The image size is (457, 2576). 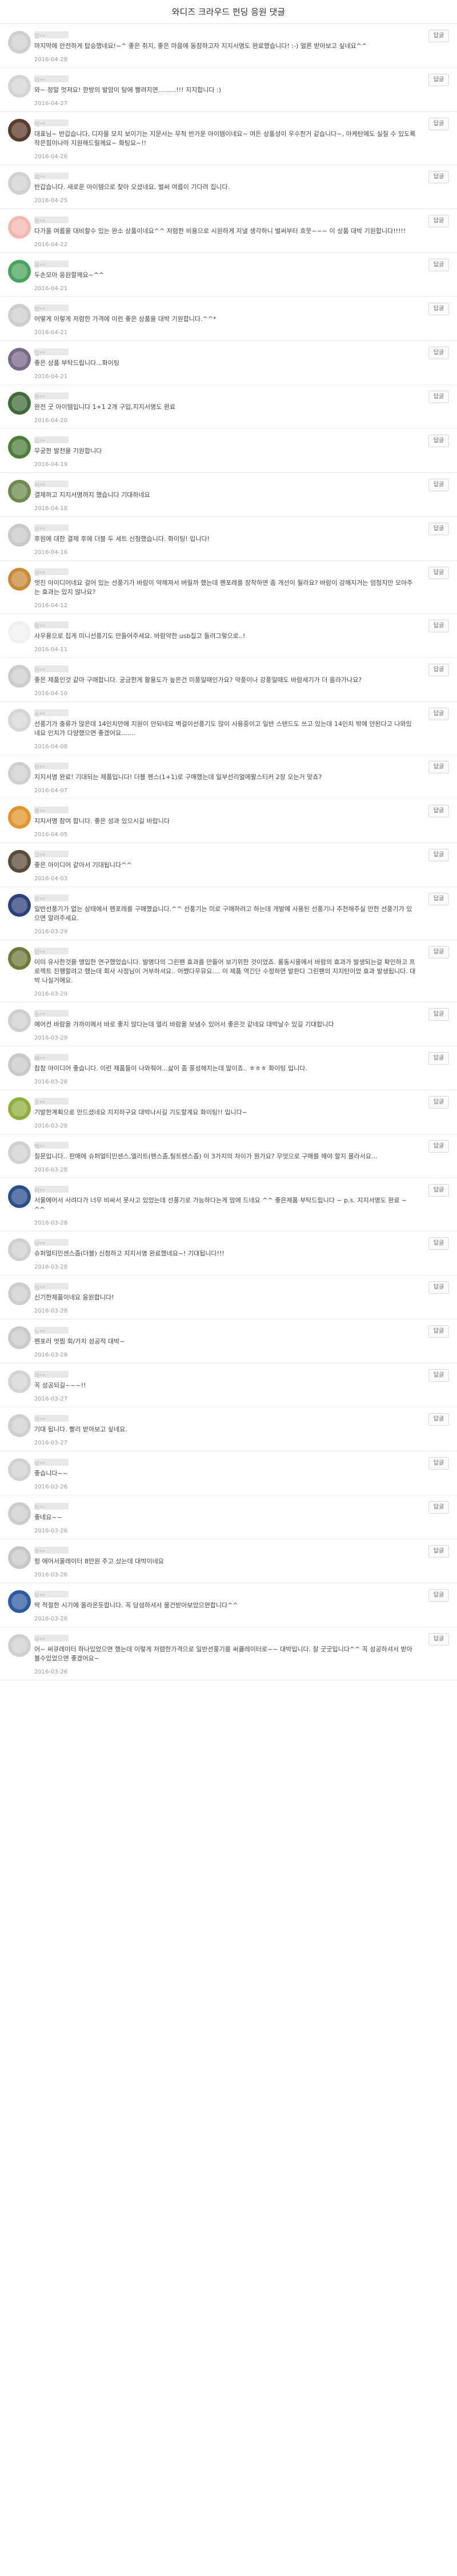 What do you see at coordinates (52, 1331) in the screenshot?
I see `commenter-name: 노**` at bounding box center [52, 1331].